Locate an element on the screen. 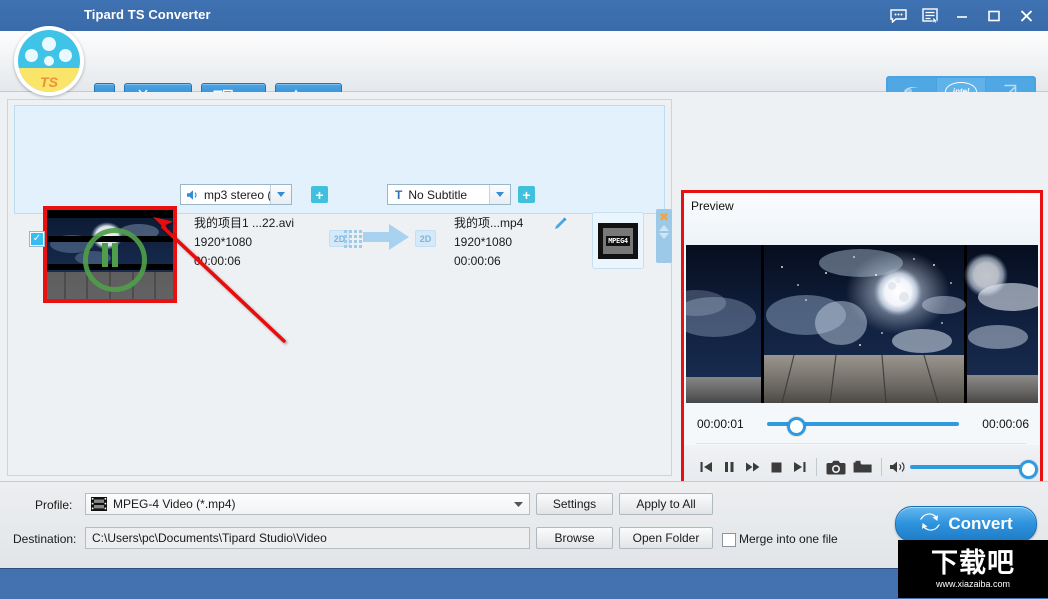 This screenshot has height=599, width=1048. subtitle-text-icon: T is located at coordinates (395, 195).